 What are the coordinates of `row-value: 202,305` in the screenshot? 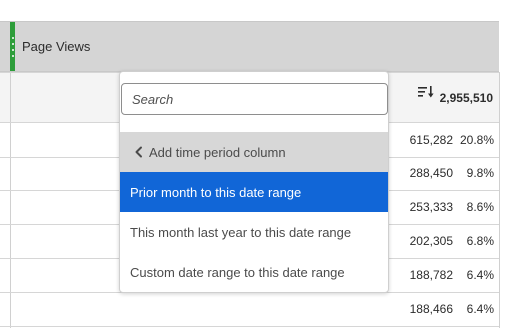 It's located at (431, 241).